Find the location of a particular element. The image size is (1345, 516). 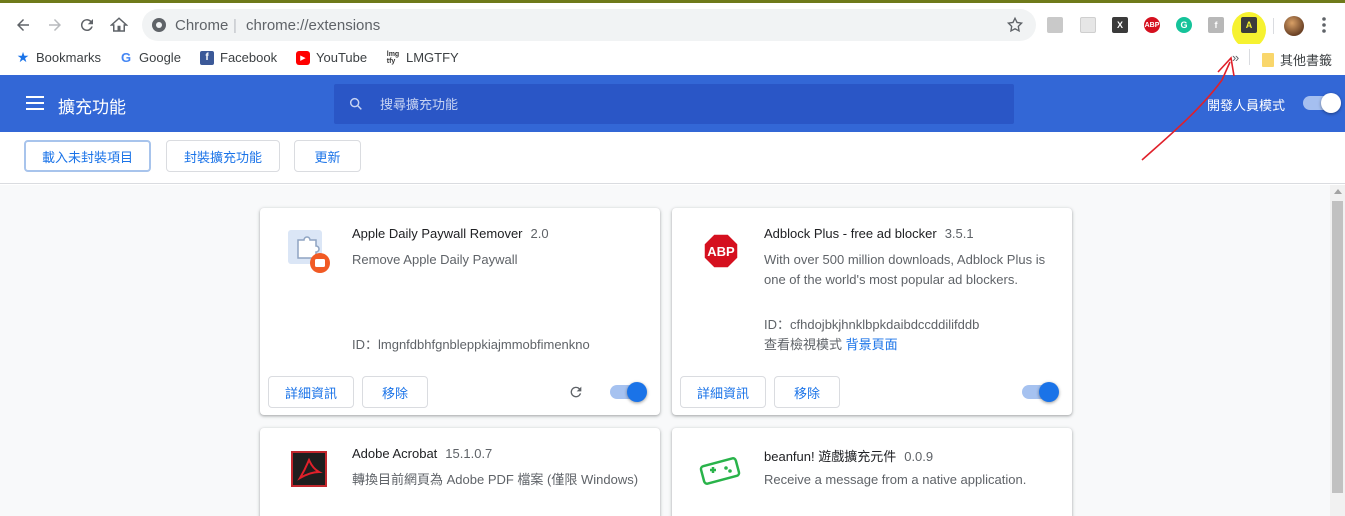

forward-button is located at coordinates (55, 25).